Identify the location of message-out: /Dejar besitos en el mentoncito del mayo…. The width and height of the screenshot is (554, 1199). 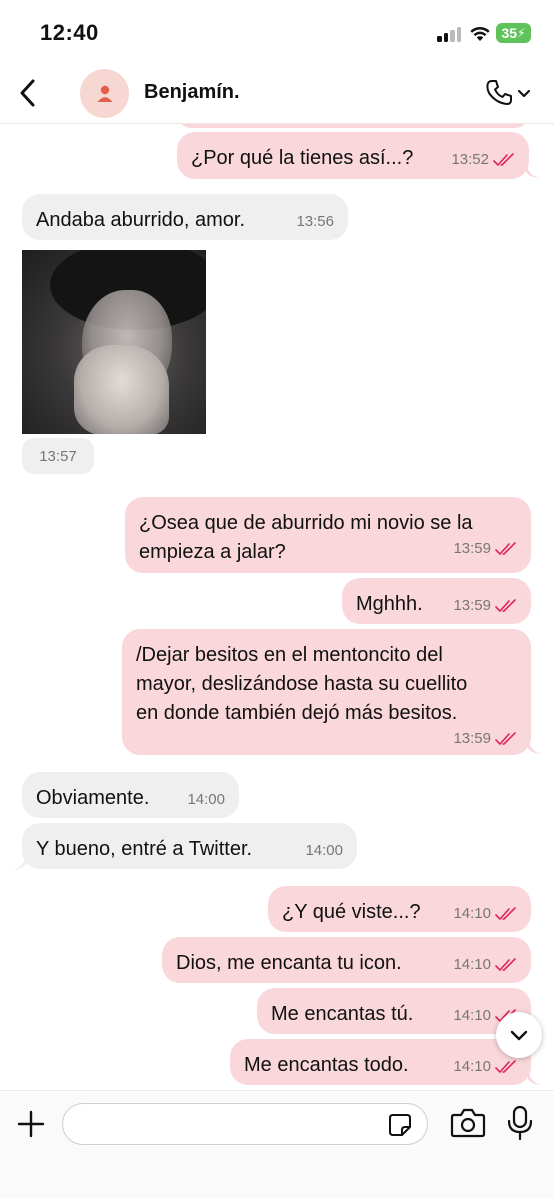
(326, 692).